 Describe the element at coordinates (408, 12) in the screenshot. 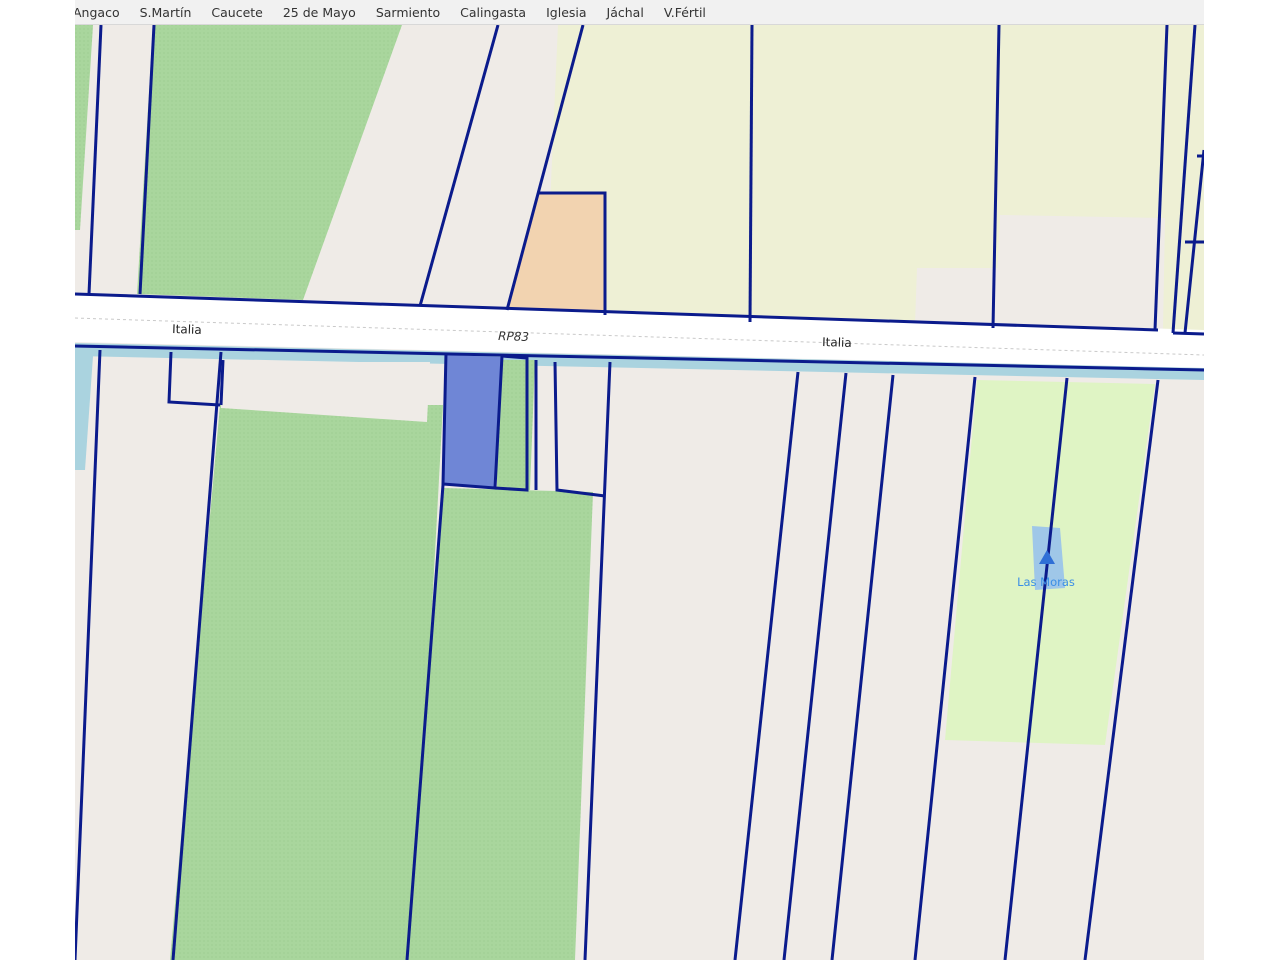

I see `dept-link-sarmiento: Sarmiento` at that location.